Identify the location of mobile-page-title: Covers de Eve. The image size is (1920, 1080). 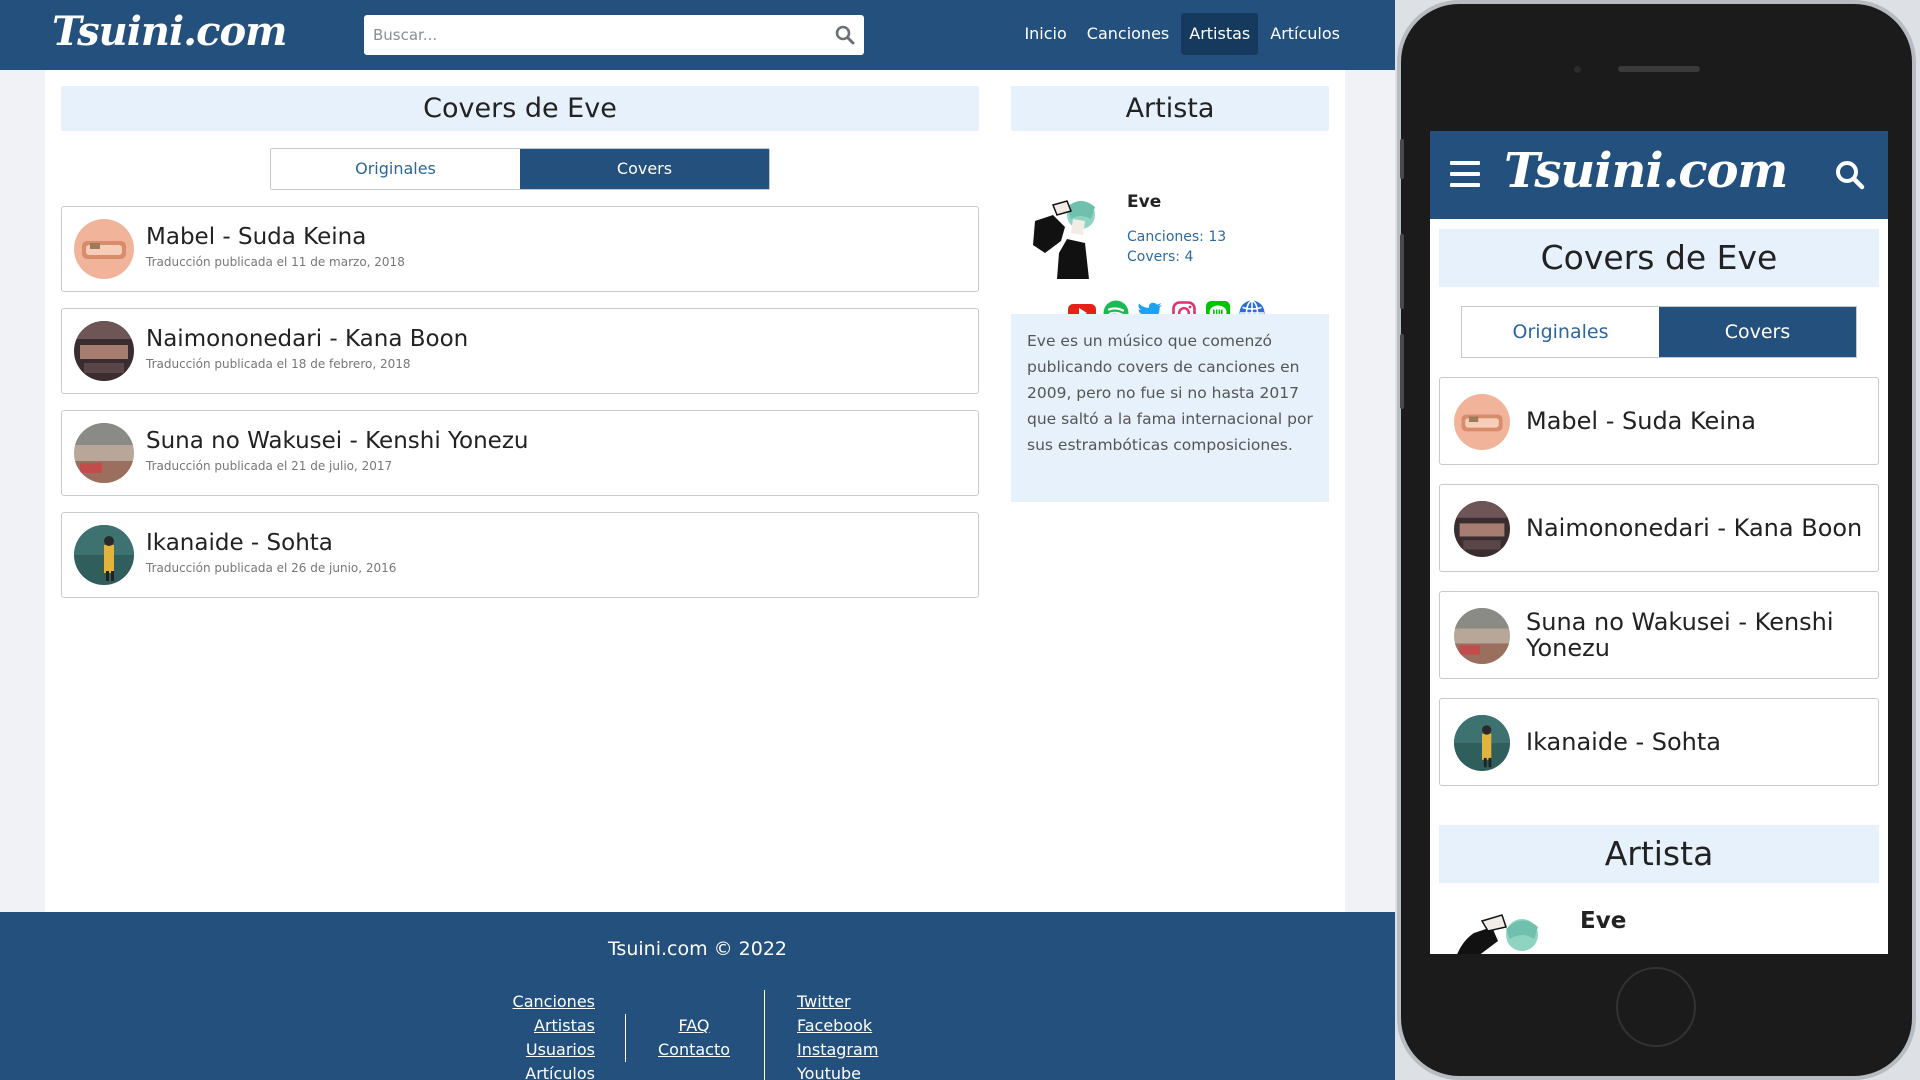
(1659, 258).